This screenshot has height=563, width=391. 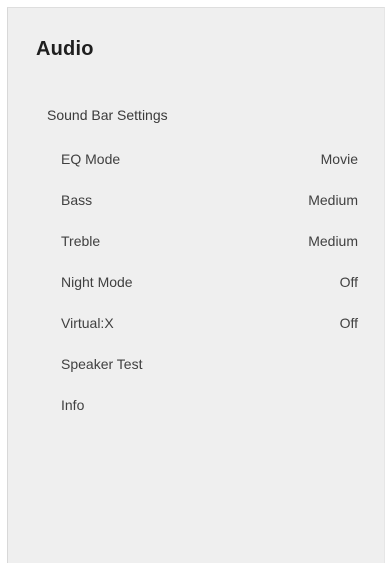 I want to click on setting-row-night-mode: Night Mode Off, so click(x=196, y=285).